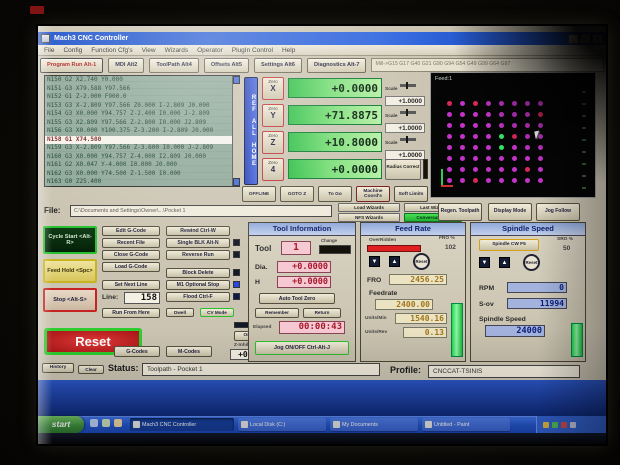 The width and height of the screenshot is (620, 465). What do you see at coordinates (297, 194) in the screenshot?
I see `goto-z-button: GOTO Z` at bounding box center [297, 194].